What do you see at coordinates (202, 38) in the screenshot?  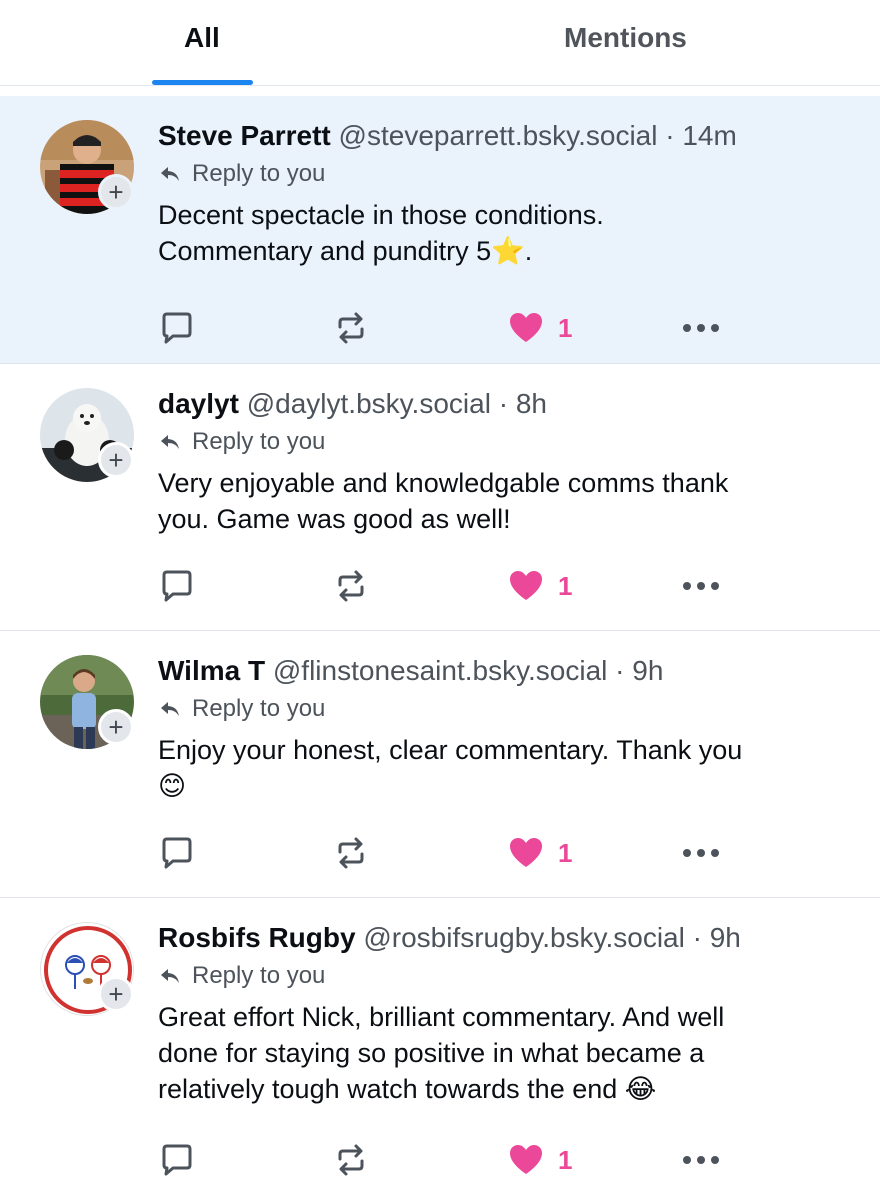 I see `tab-all: All` at bounding box center [202, 38].